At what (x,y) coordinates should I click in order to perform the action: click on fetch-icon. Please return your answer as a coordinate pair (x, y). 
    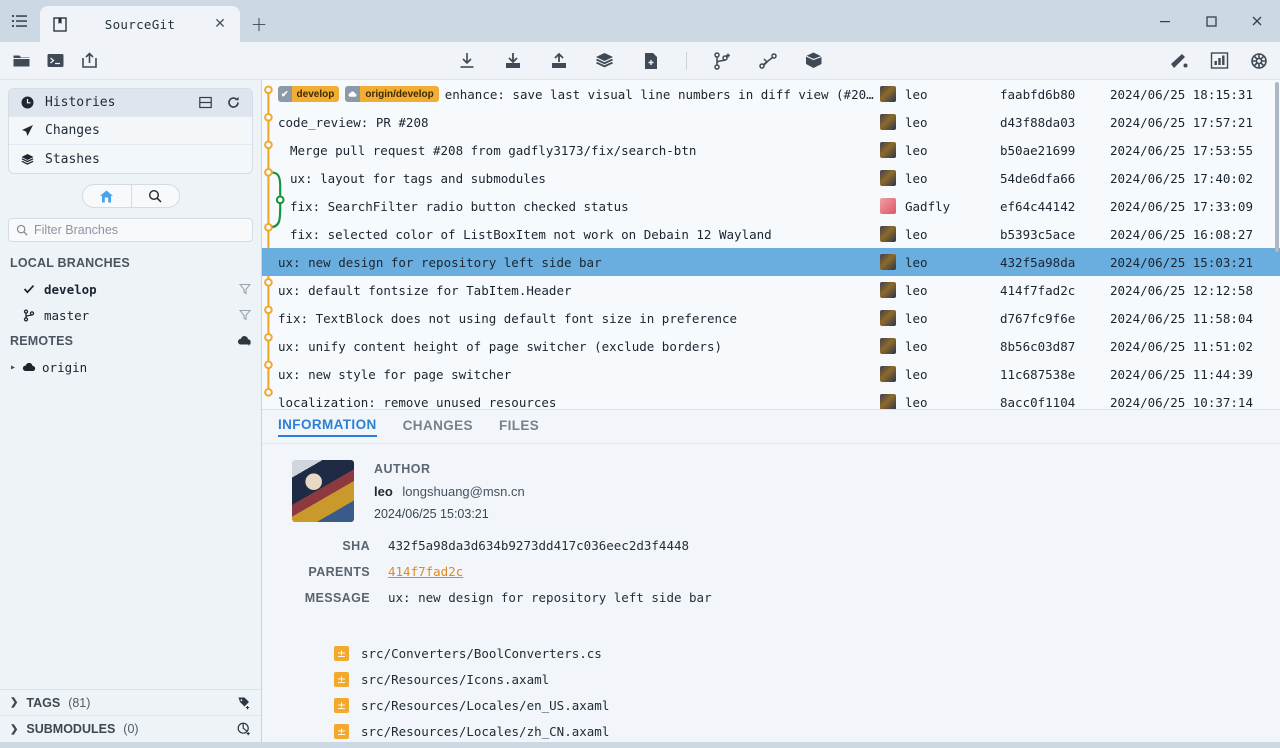
    Looking at the image, I should click on (467, 61).